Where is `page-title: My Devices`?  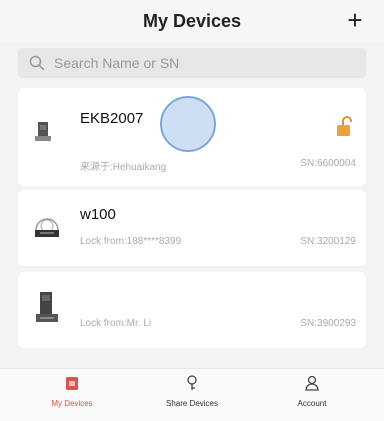
page-title: My Devices is located at coordinates (192, 20).